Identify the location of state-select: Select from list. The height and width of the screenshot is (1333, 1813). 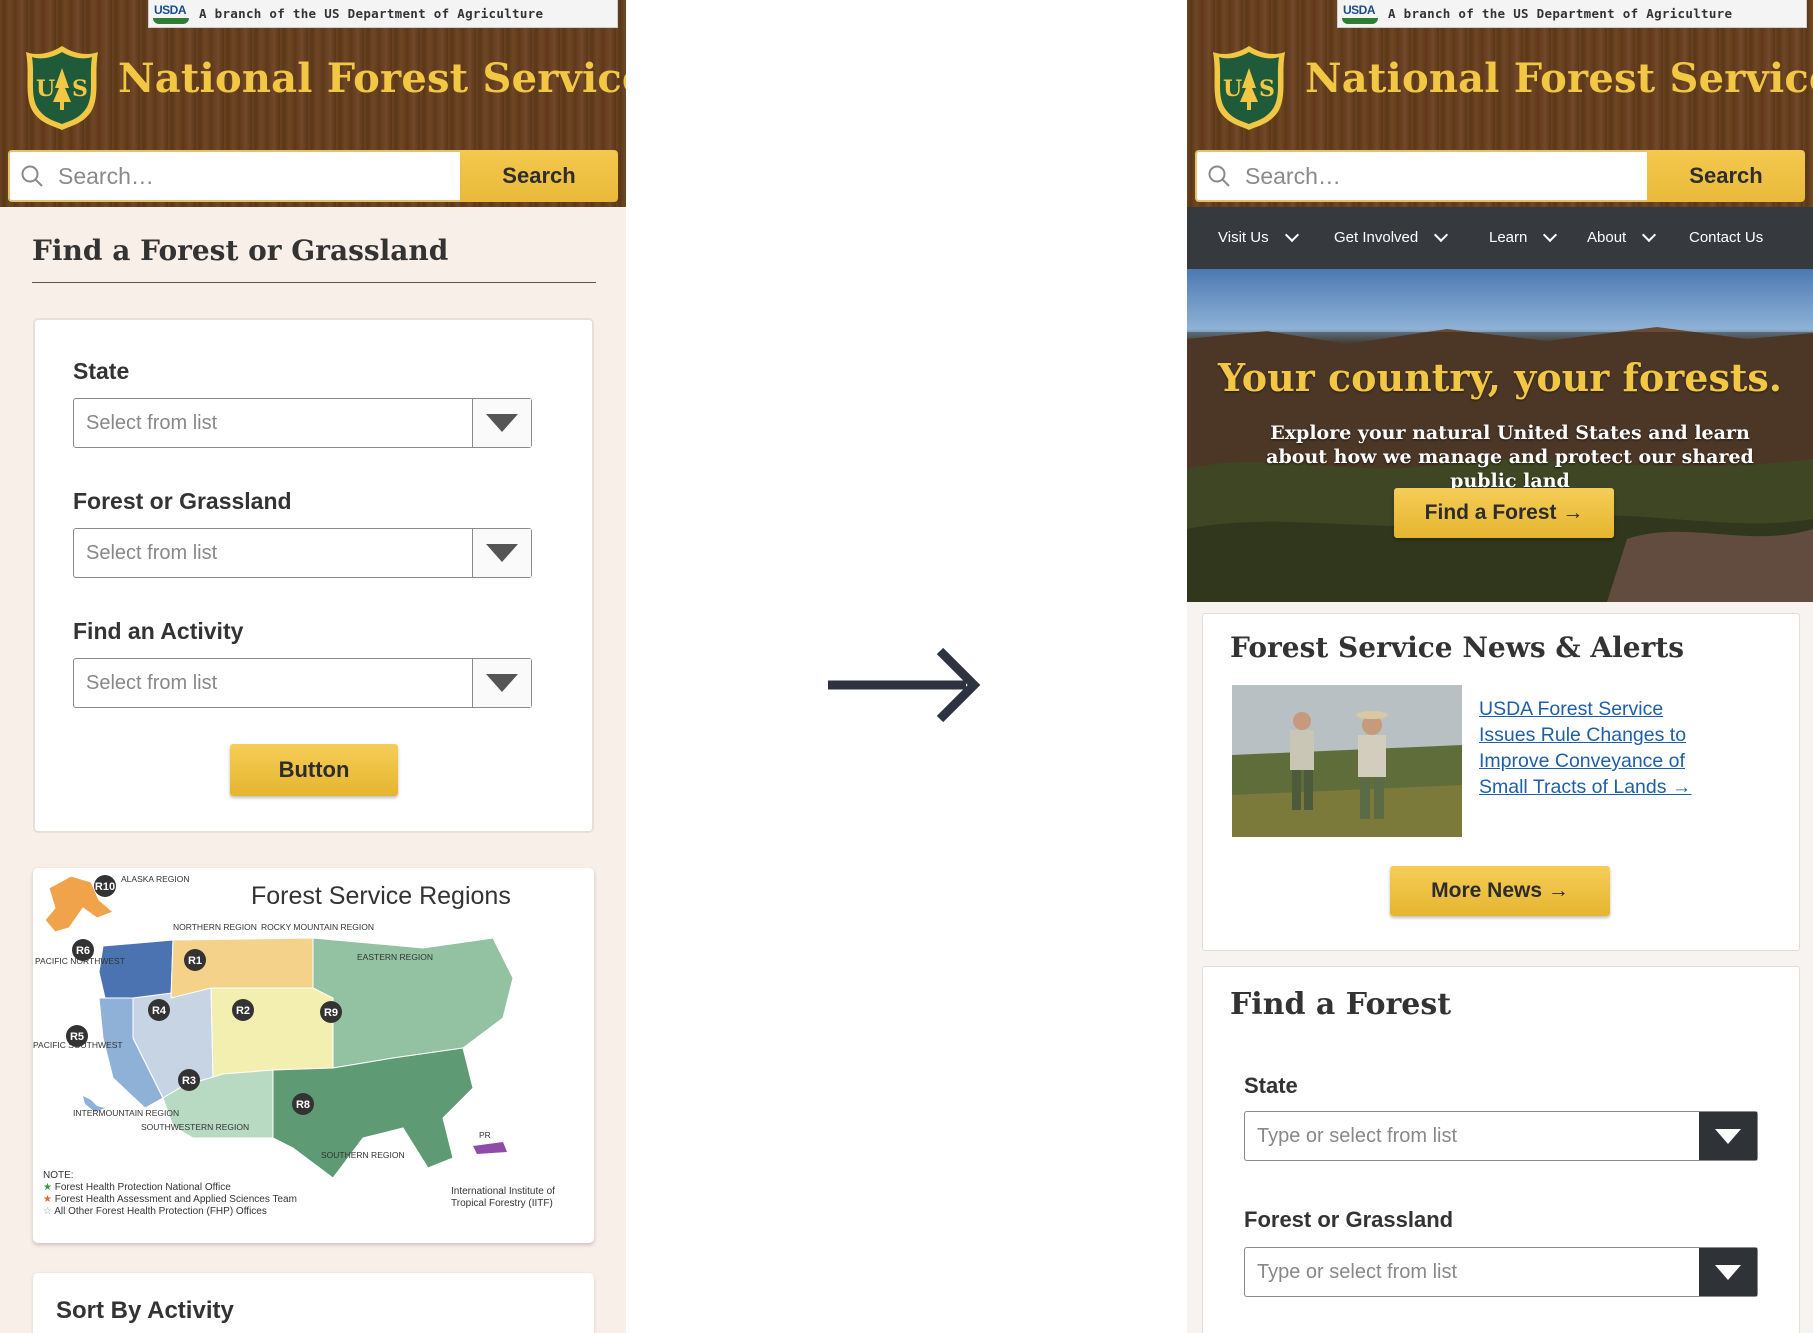
(302, 423).